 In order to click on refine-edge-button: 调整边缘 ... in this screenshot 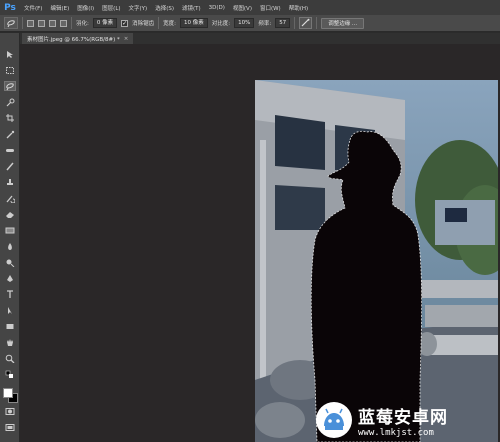, I will do `click(343, 23)`.